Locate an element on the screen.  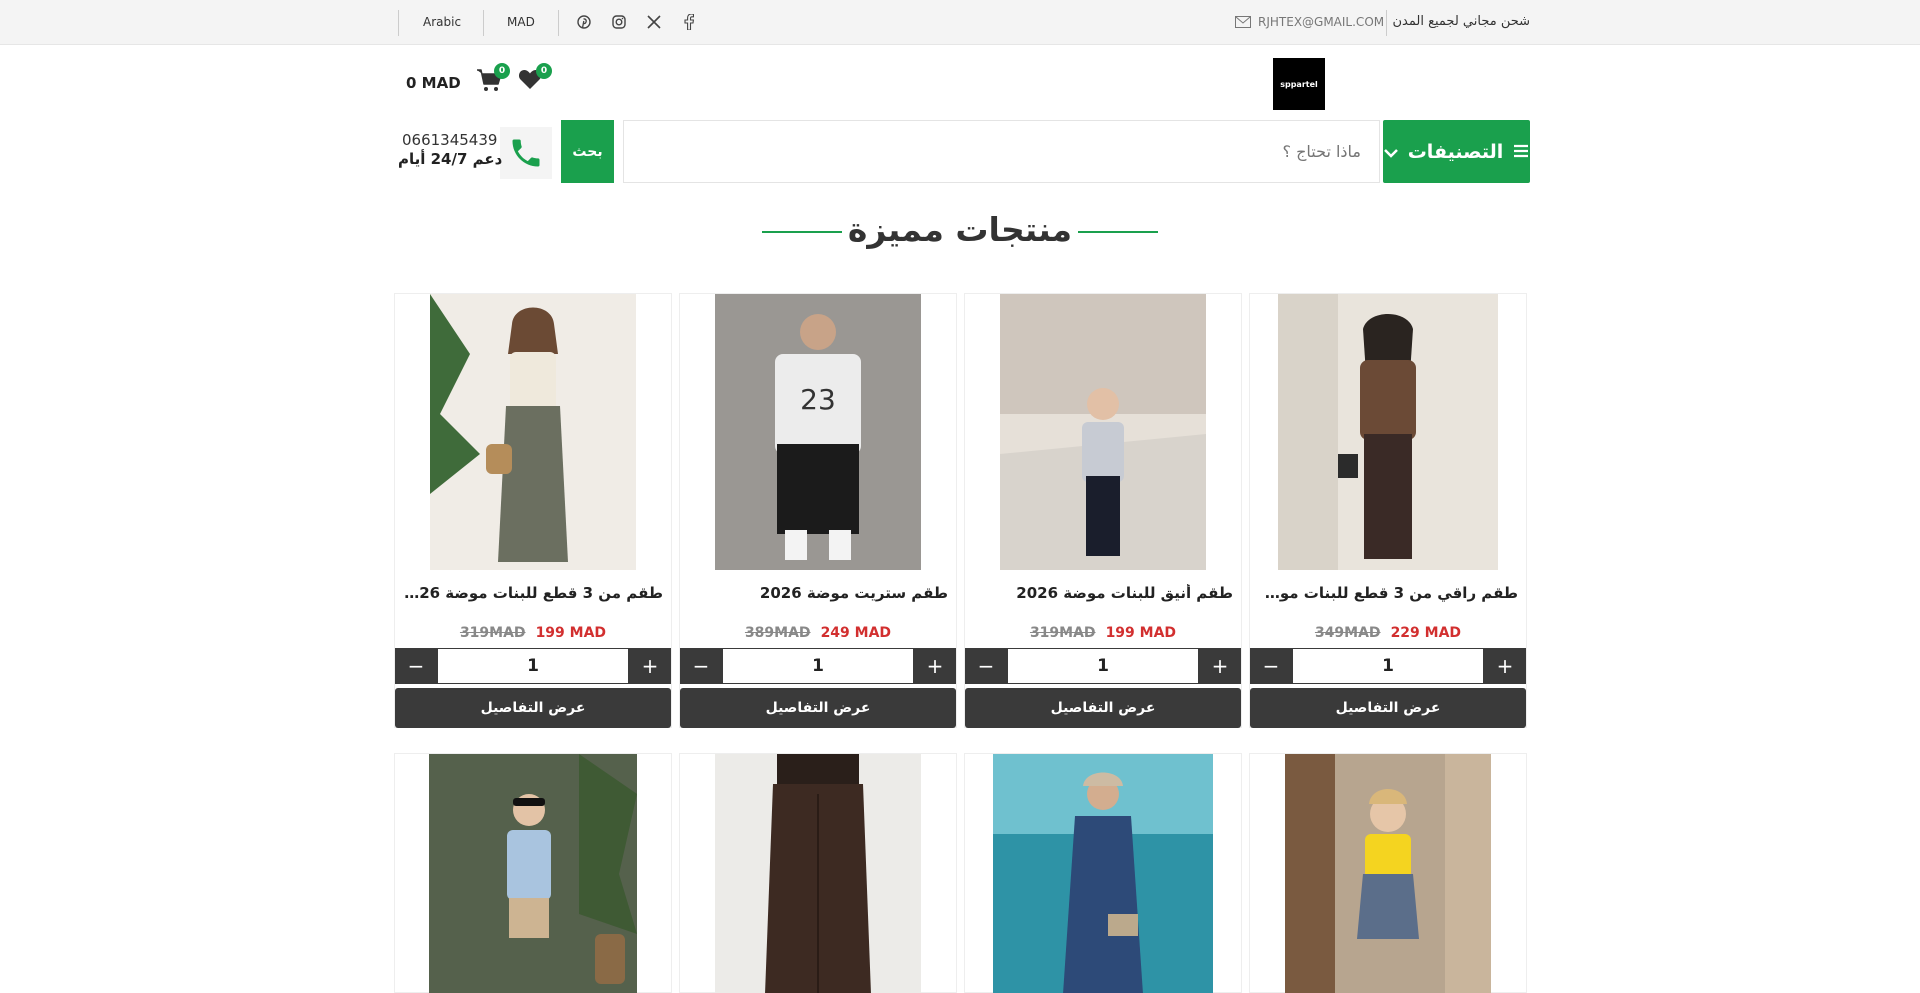
old-price: 389MAD is located at coordinates (777, 633).